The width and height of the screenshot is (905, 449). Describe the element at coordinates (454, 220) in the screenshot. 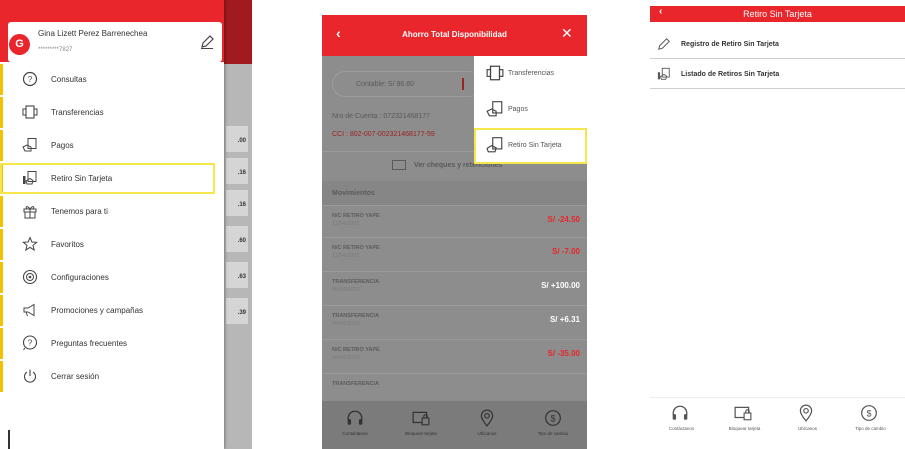

I see `movement-row: N/C RETIRO YAPE 11/04/2022 S/ -24.50` at that location.